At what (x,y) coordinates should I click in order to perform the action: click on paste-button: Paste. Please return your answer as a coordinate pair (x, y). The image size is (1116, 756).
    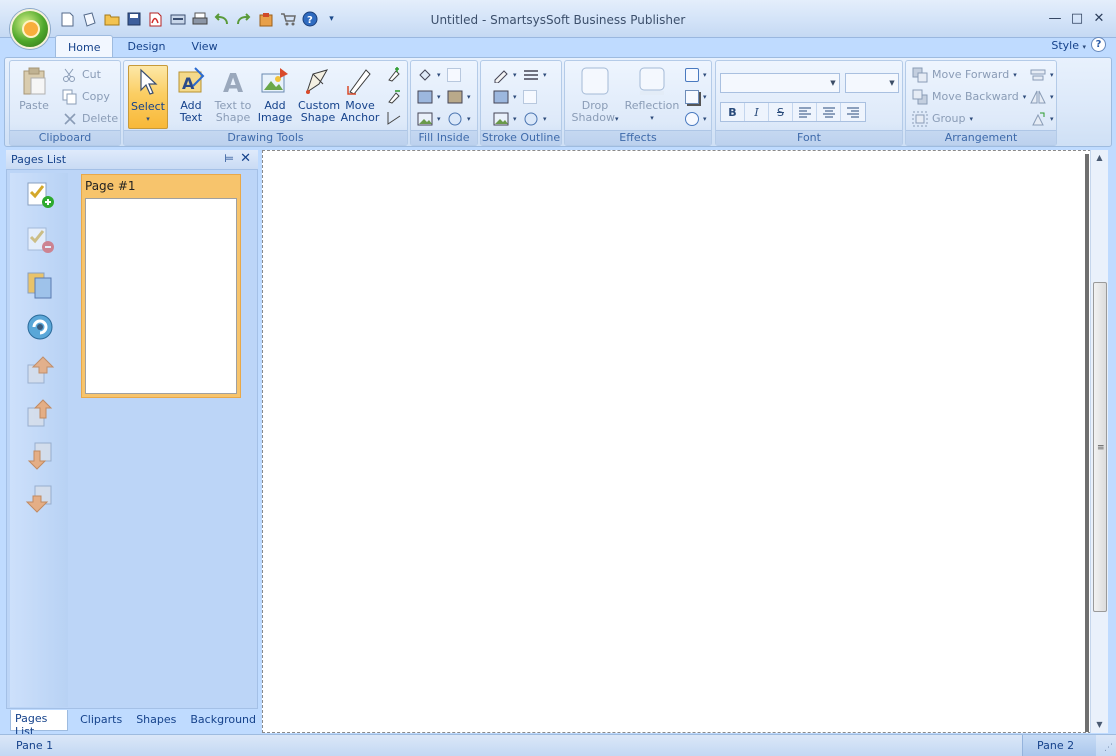
    Looking at the image, I should click on (34, 97).